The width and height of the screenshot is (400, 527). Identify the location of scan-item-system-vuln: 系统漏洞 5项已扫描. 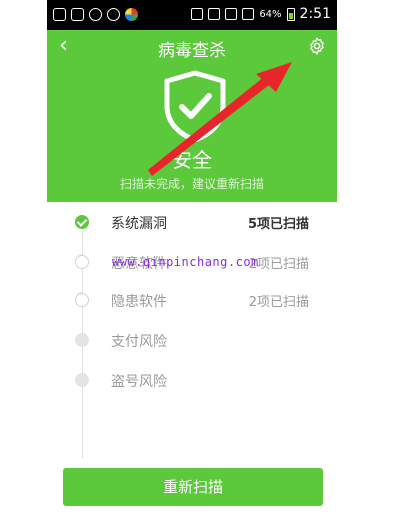
(192, 222).